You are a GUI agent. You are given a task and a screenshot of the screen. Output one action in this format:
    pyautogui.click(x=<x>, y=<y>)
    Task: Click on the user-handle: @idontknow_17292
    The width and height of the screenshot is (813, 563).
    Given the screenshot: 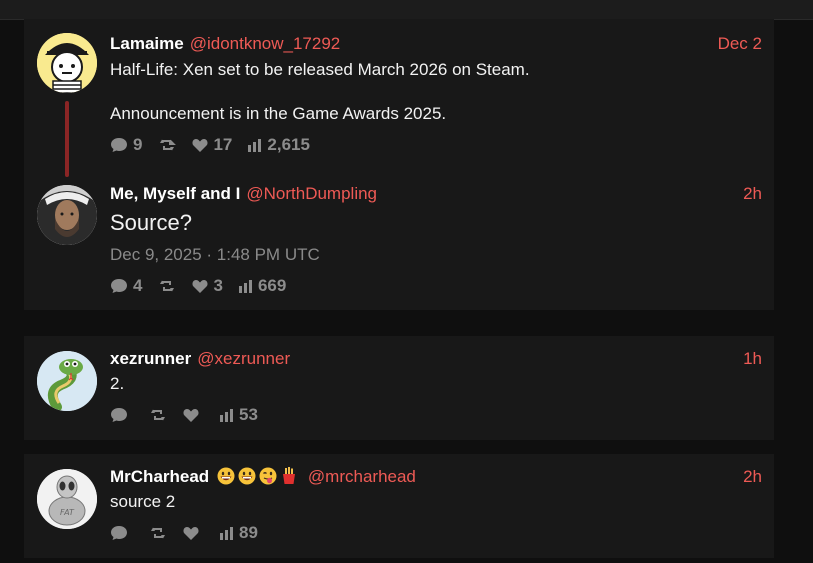 What is the action you would take?
    pyautogui.click(x=265, y=43)
    